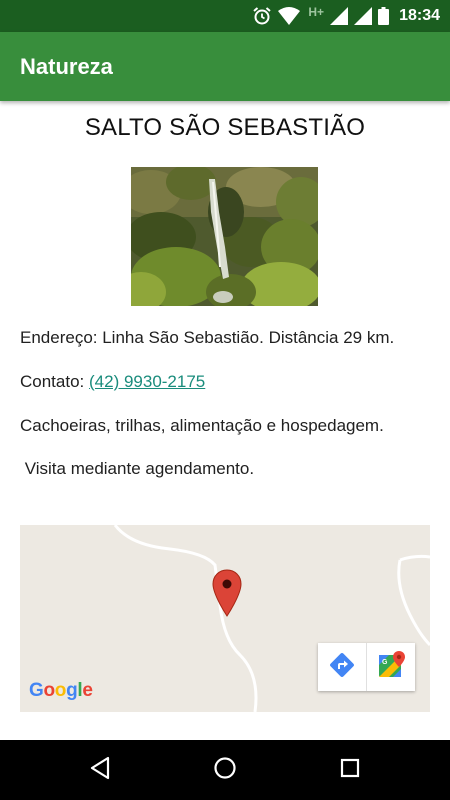  I want to click on home-icon, so click(225, 770).